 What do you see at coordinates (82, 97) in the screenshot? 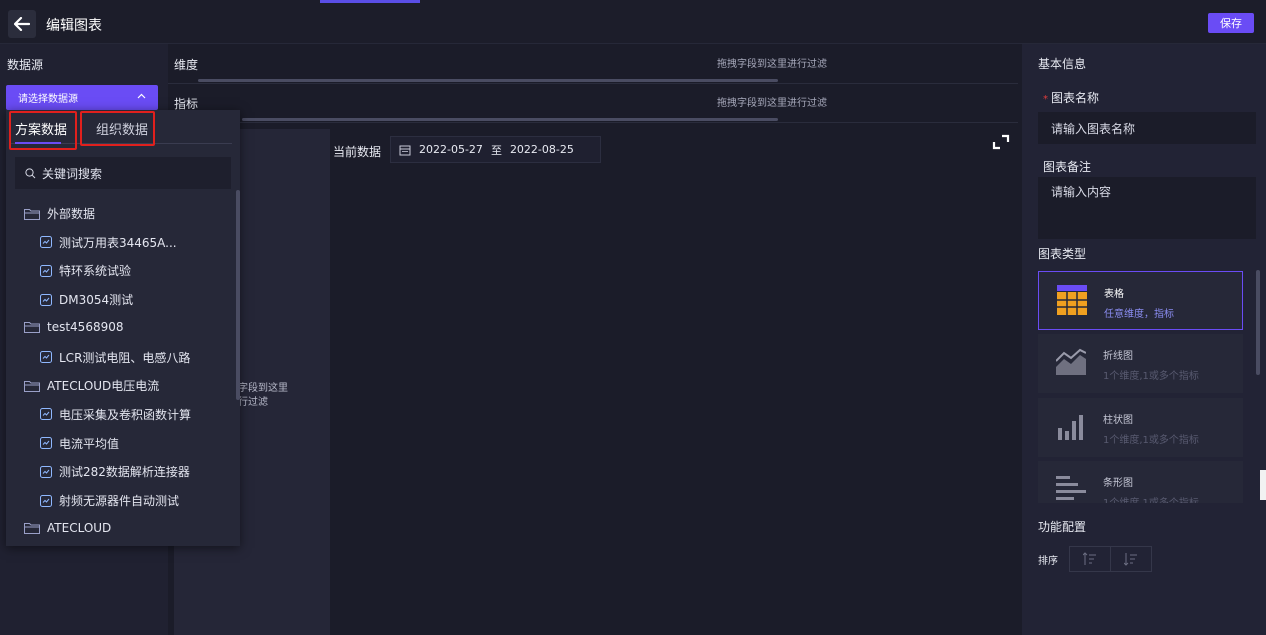
I see `datasource-select: 请选择数据源` at bounding box center [82, 97].